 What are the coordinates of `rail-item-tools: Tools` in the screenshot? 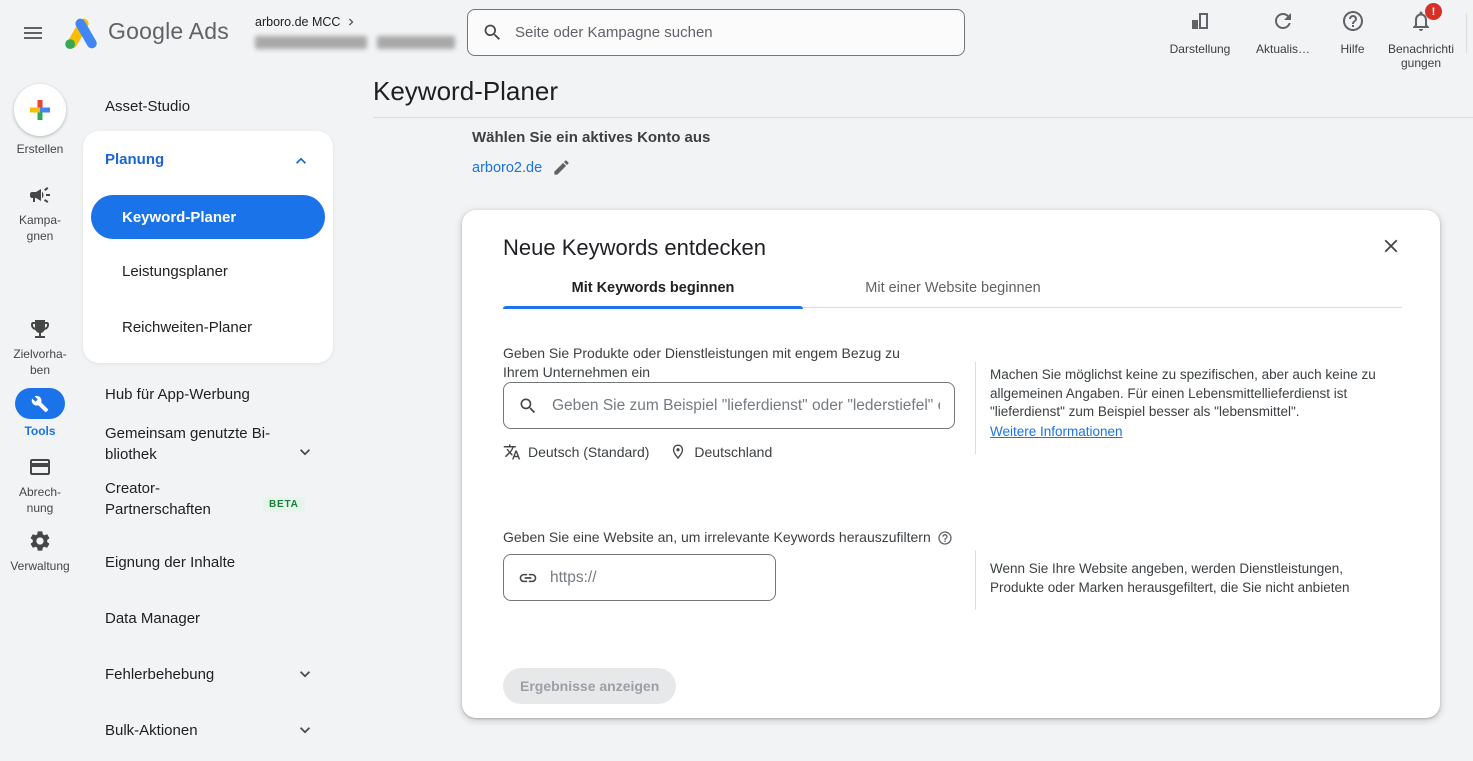 It's located at (40, 413).